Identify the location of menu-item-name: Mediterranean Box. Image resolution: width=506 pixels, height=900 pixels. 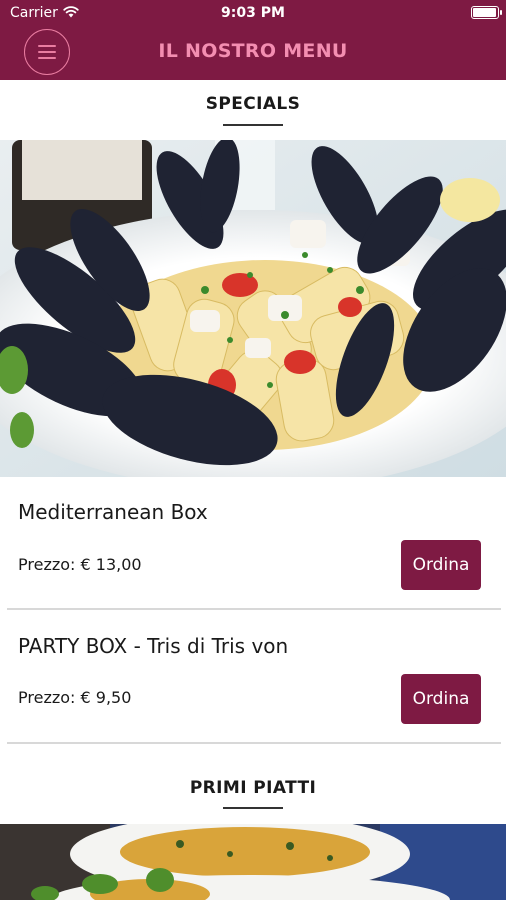
(113, 512).